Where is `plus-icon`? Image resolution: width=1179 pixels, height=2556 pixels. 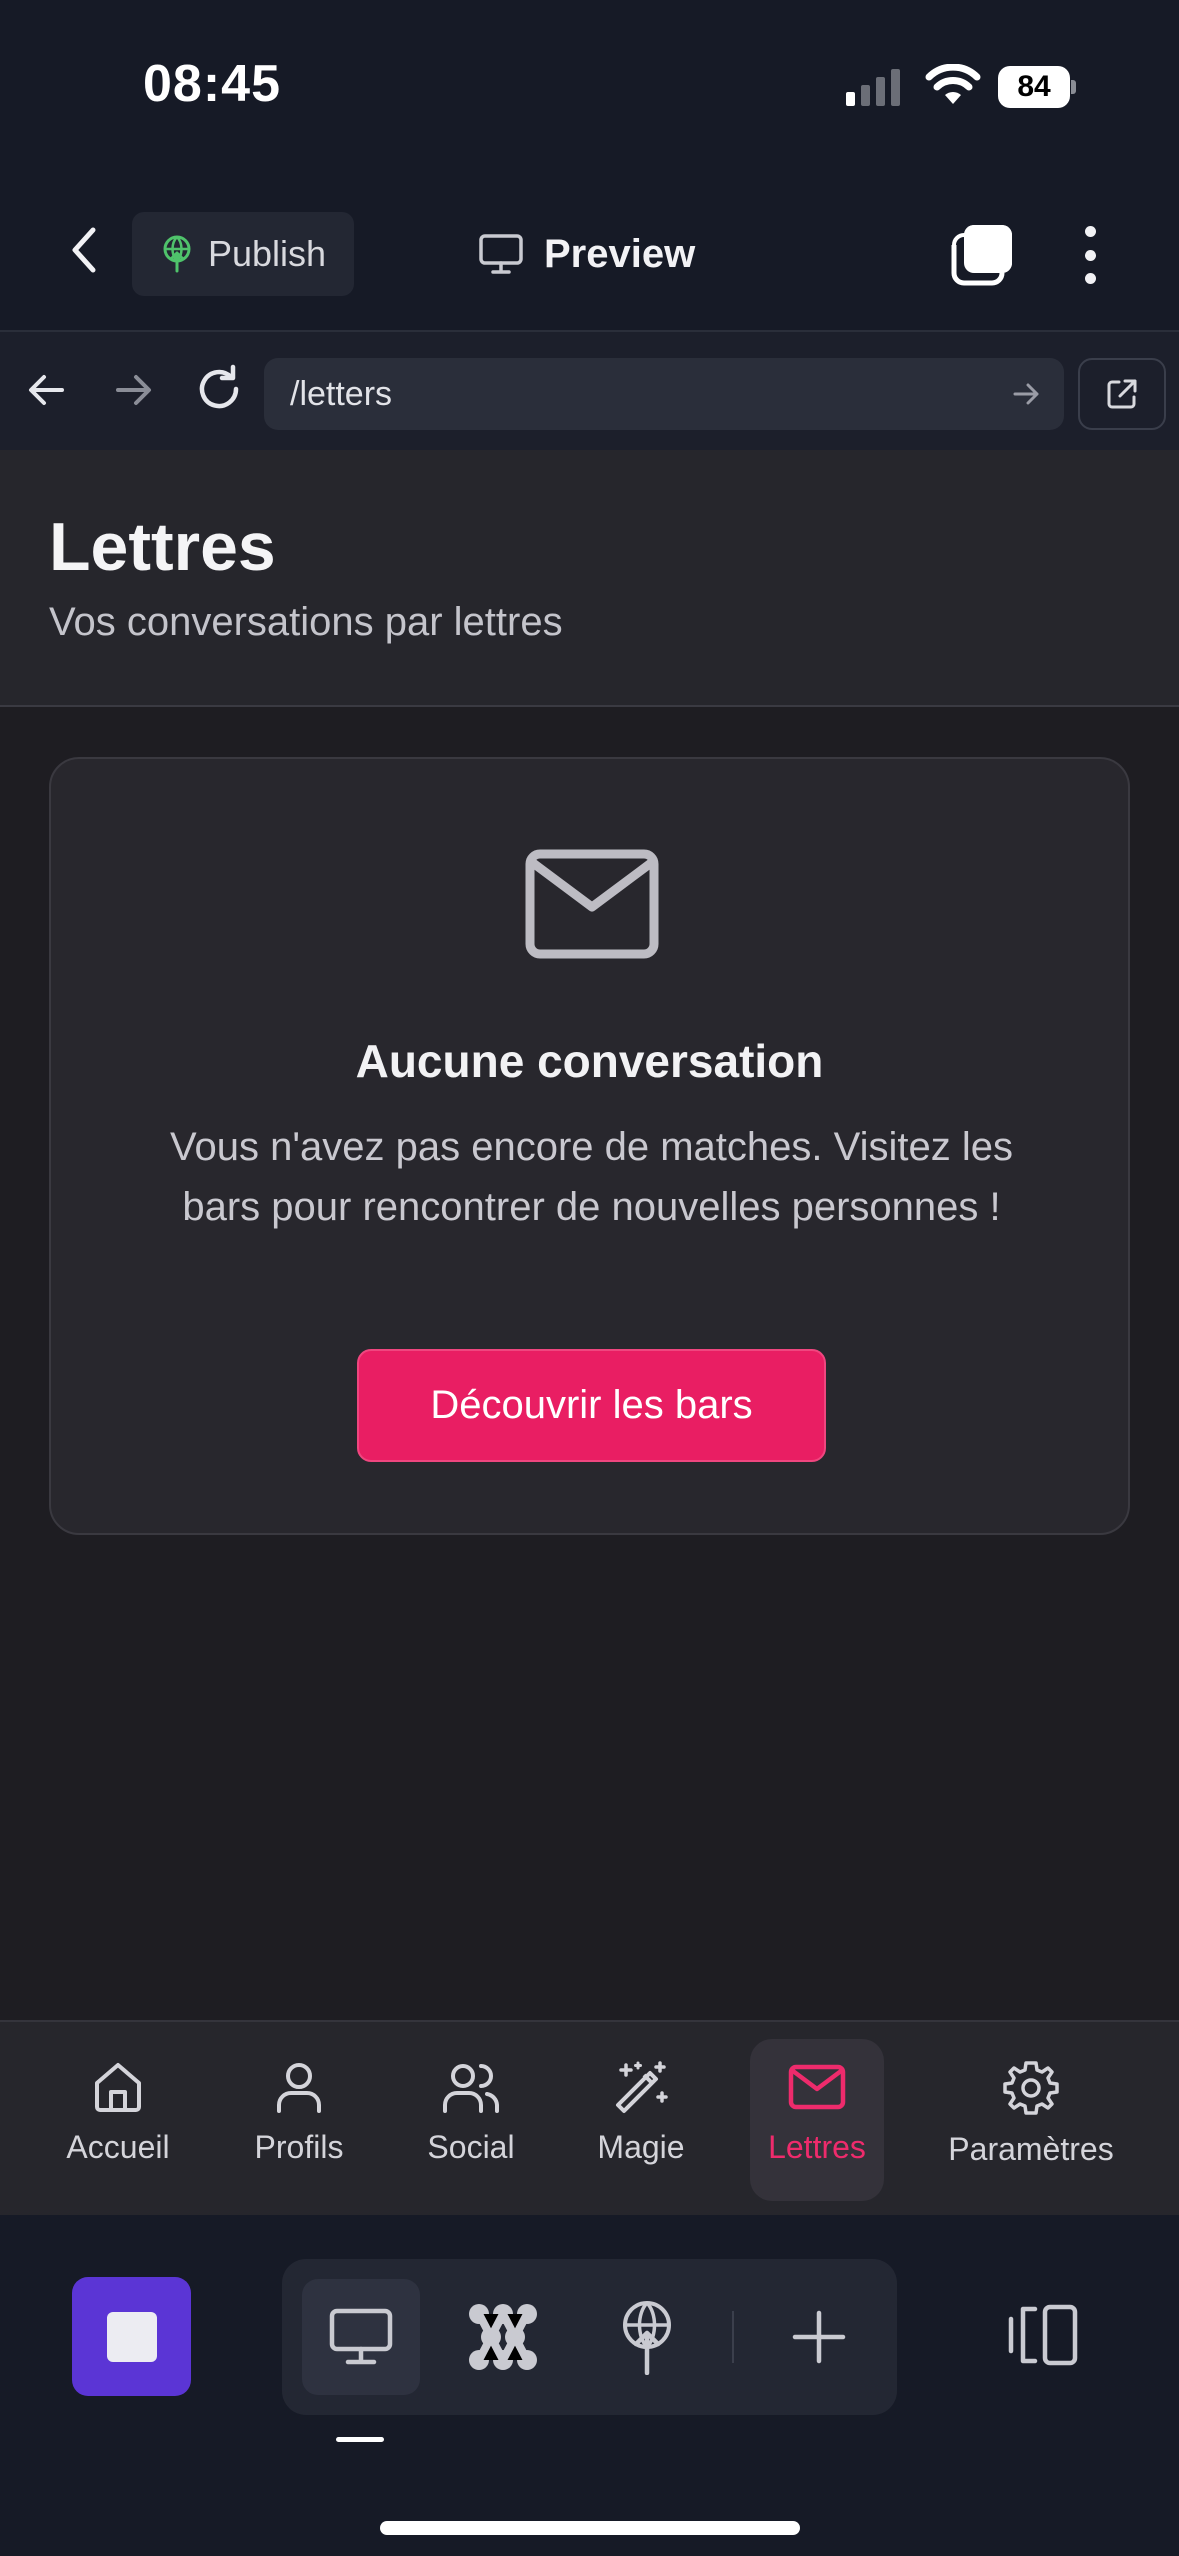 plus-icon is located at coordinates (819, 2337).